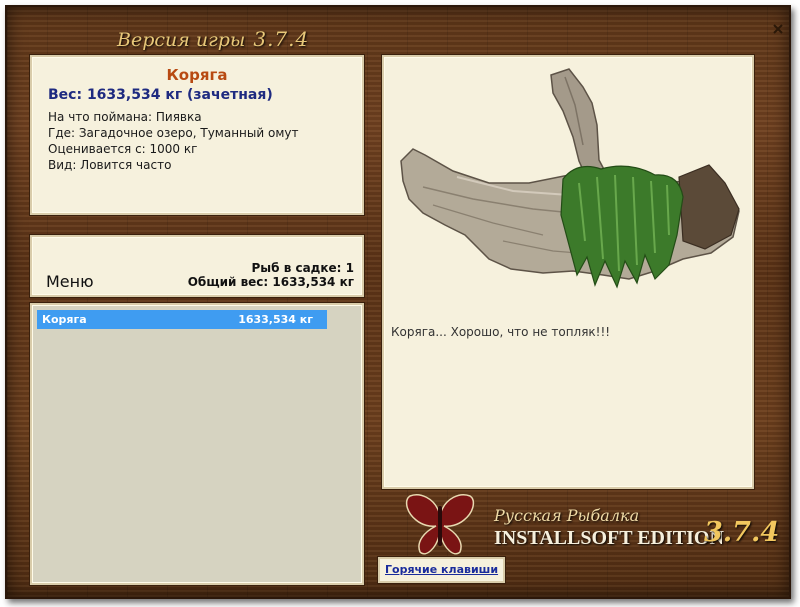 Image resolution: width=800 pixels, height=607 pixels. Describe the element at coordinates (275, 319) in the screenshot. I see `catch-list-item-weight: 1633,534 кг` at that location.